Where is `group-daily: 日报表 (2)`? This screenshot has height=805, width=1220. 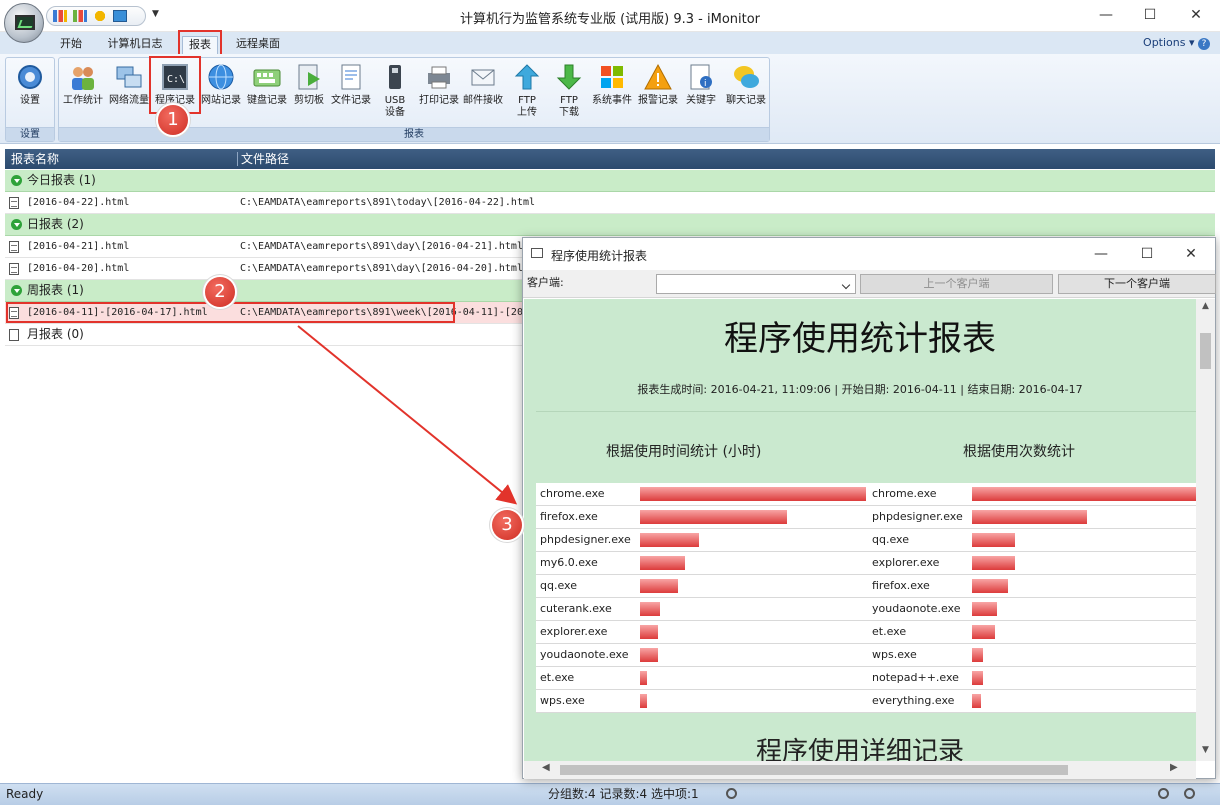
group-daily: 日报表 (2) is located at coordinates (610, 225).